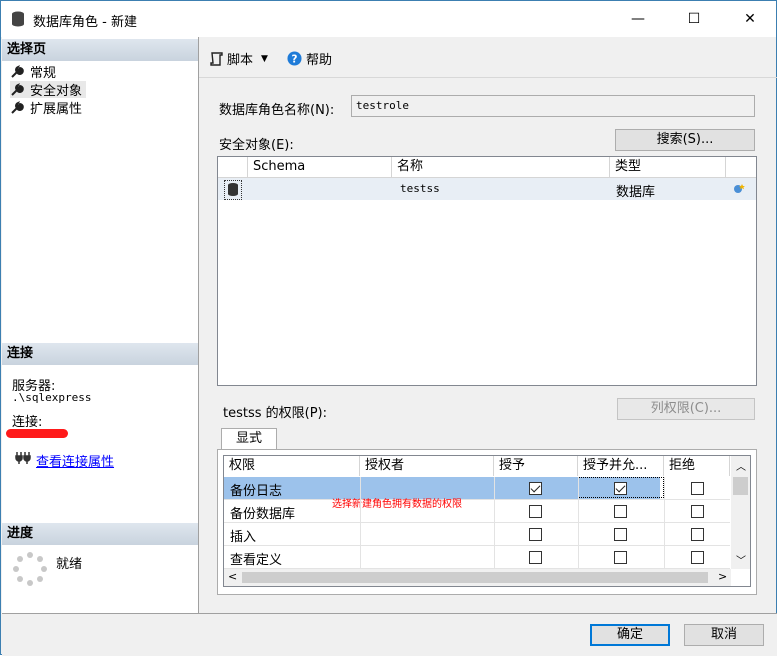 The height and width of the screenshot is (656, 777). What do you see at coordinates (256, 145) in the screenshot?
I see `securables-label: 安全对象(E):` at bounding box center [256, 145].